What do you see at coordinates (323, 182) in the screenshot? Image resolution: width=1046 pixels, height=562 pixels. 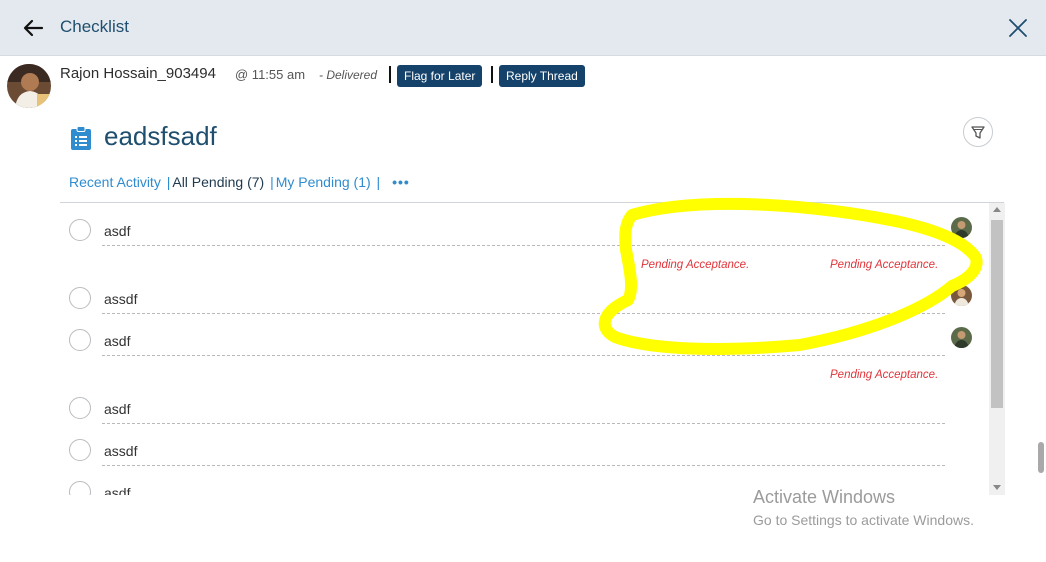 I see `tab-my-pending: My Pending (1)` at bounding box center [323, 182].